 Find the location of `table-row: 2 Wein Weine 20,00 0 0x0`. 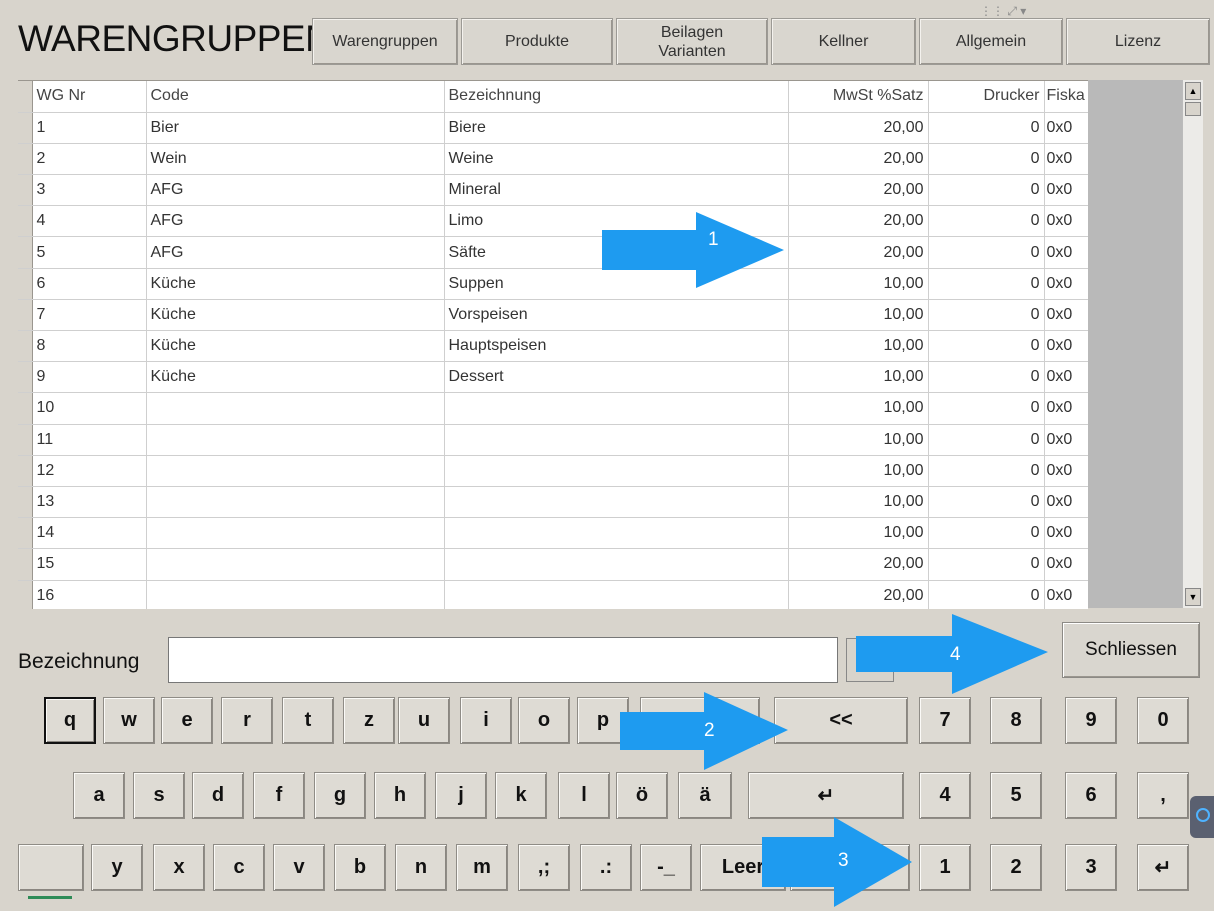

table-row: 2 Wein Weine 20,00 0 0x0 is located at coordinates (553, 159).